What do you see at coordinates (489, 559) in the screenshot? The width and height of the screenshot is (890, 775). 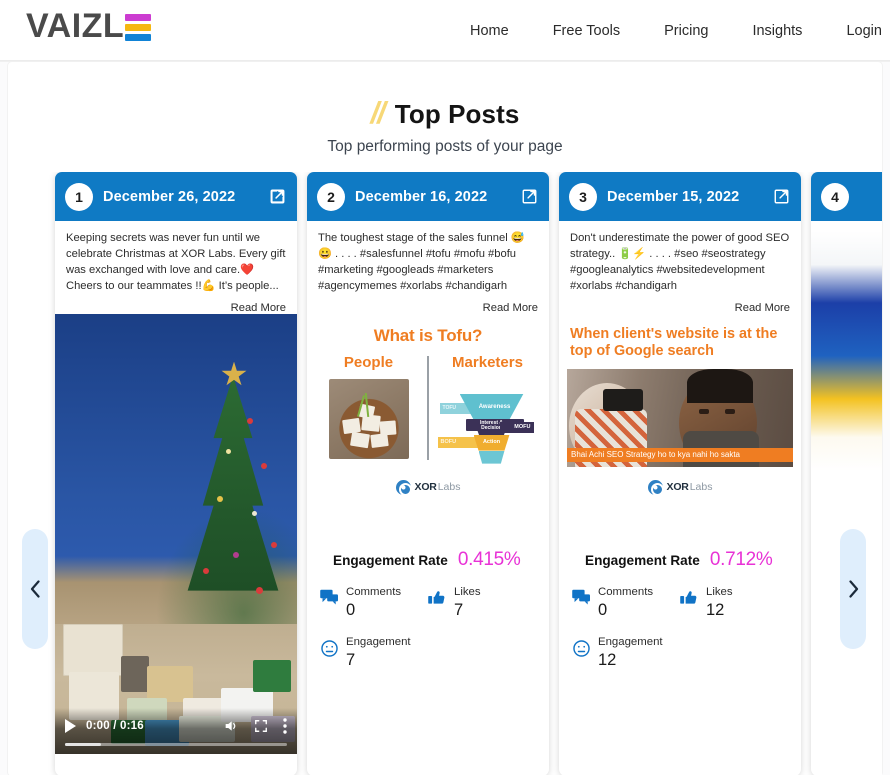 I see `engagement-rate-value: 0.415%` at bounding box center [489, 559].